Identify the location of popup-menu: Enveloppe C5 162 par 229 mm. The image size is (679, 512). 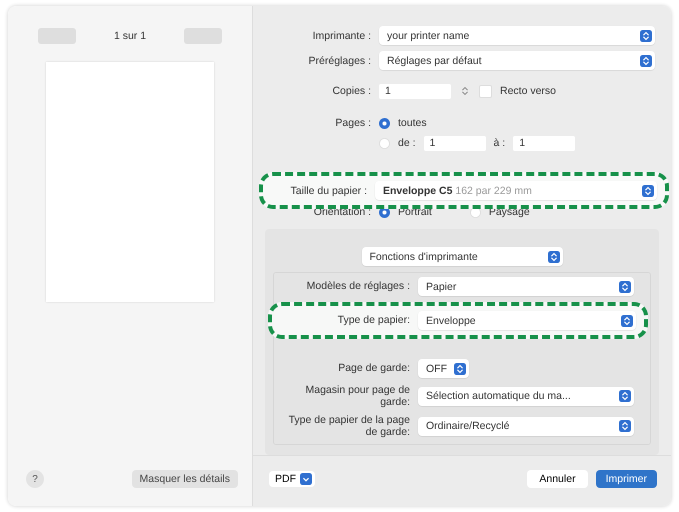
(516, 190).